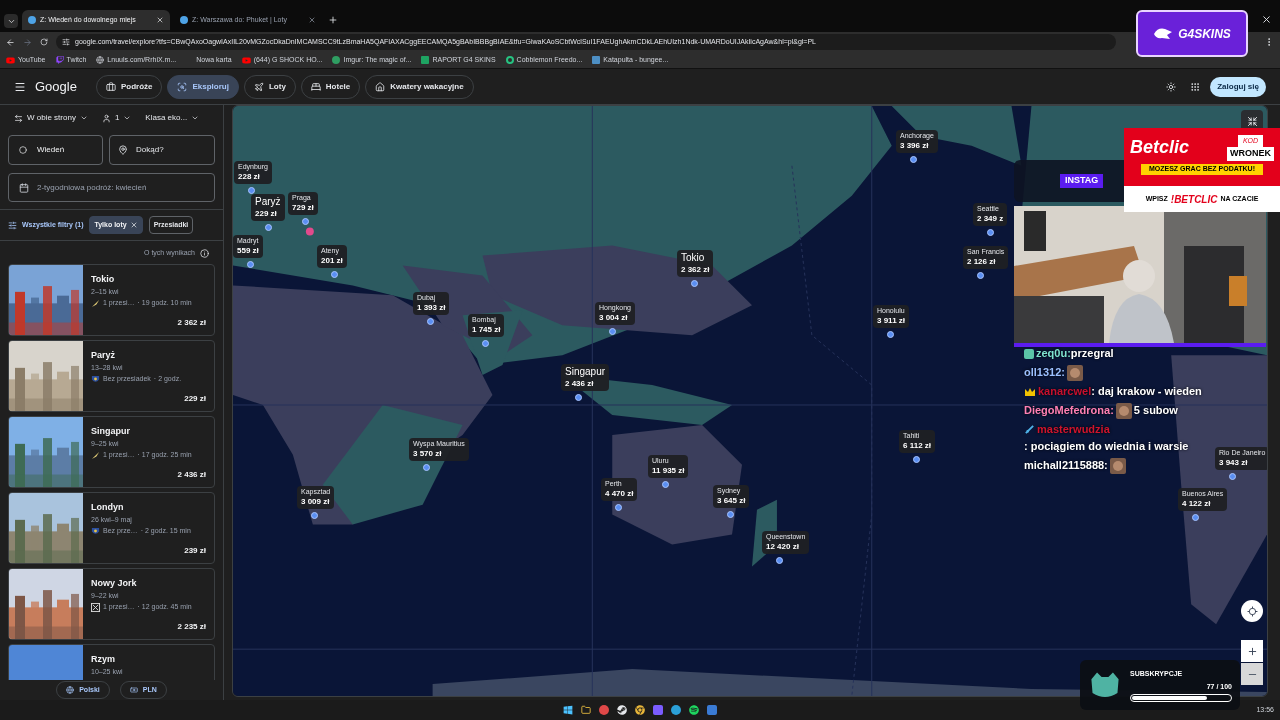 The height and width of the screenshot is (720, 1280). Describe the element at coordinates (191, 627) in the screenshot. I see `price: 2 235 zł` at that location.